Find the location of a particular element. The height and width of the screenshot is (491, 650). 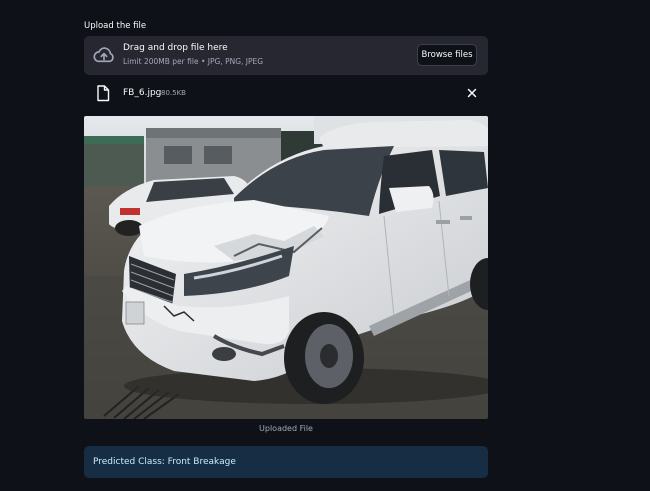

prediction-info-box: Predicted Class: Front Breakage is located at coordinates (286, 462).